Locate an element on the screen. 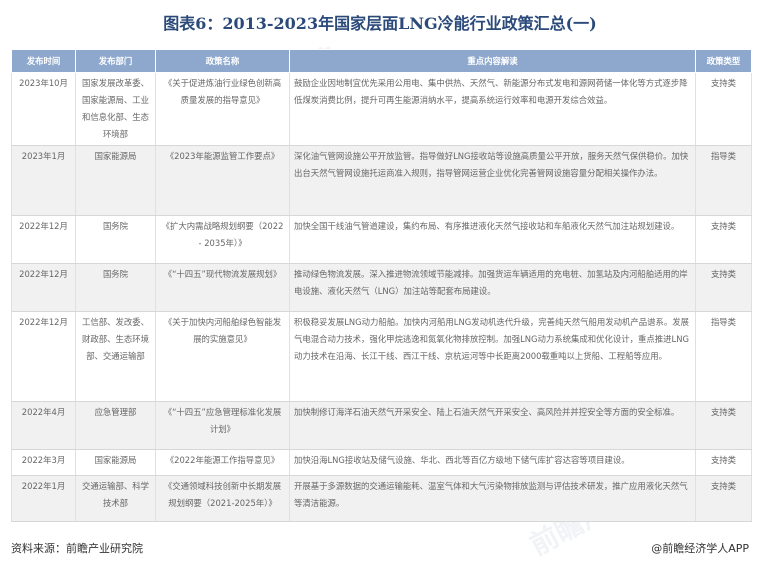  cell-policy-name: 《关于加快内河船舶绿色智能发展的实施意见》 is located at coordinates (222, 356).